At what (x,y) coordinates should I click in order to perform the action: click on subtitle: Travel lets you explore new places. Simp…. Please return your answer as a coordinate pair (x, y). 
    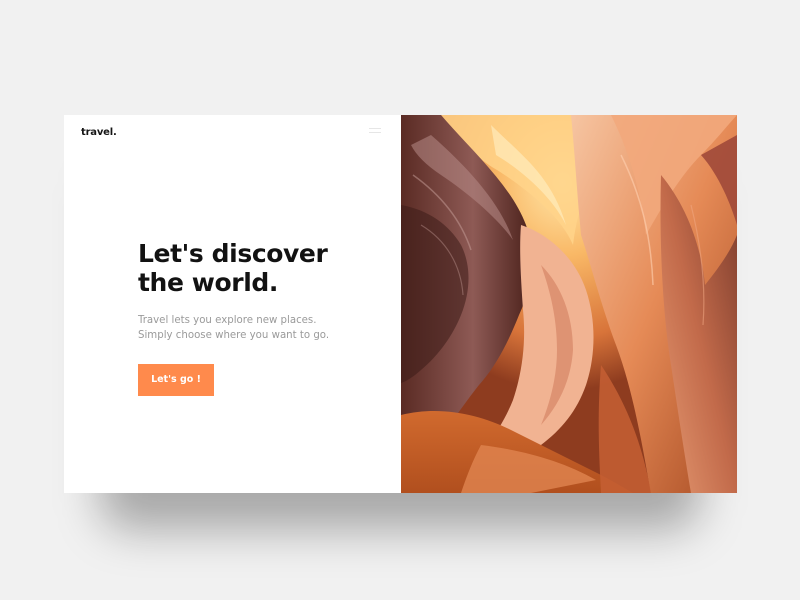
    Looking at the image, I should click on (258, 328).